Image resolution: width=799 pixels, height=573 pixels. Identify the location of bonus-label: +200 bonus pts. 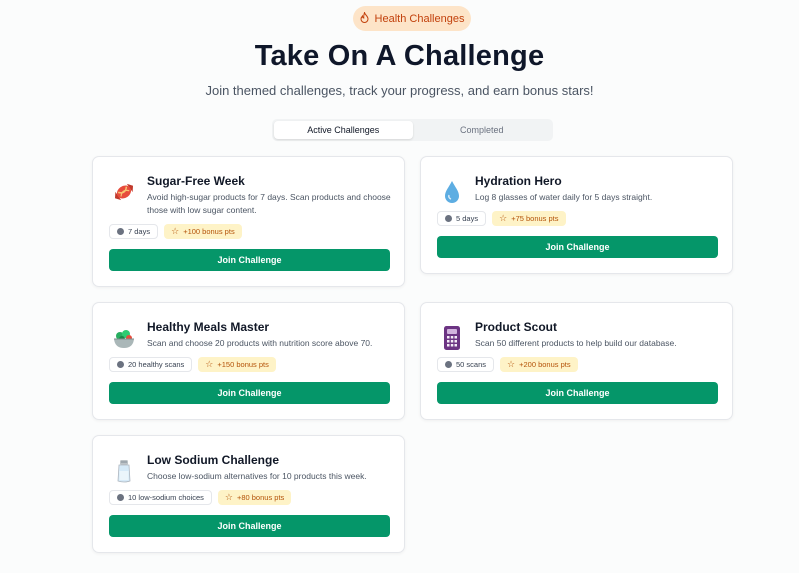
(545, 364).